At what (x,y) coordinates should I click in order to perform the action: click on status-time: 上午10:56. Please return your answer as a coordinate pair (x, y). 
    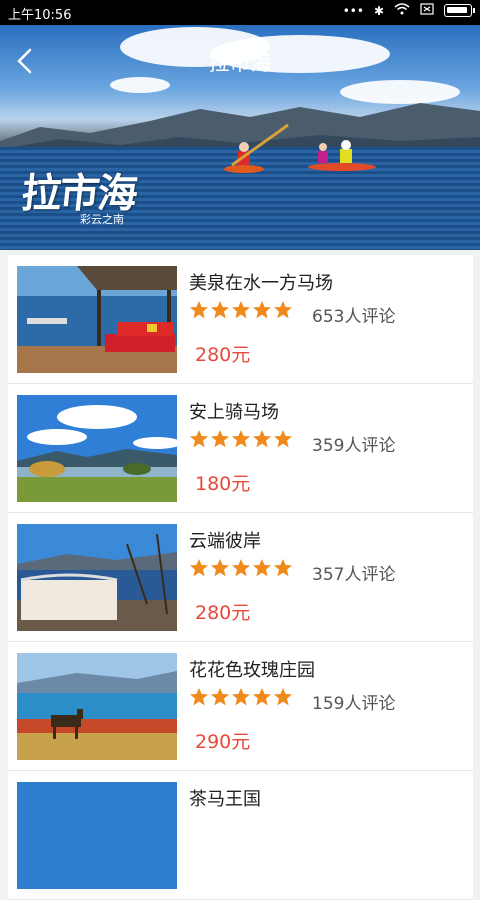
    Looking at the image, I should click on (40, 15).